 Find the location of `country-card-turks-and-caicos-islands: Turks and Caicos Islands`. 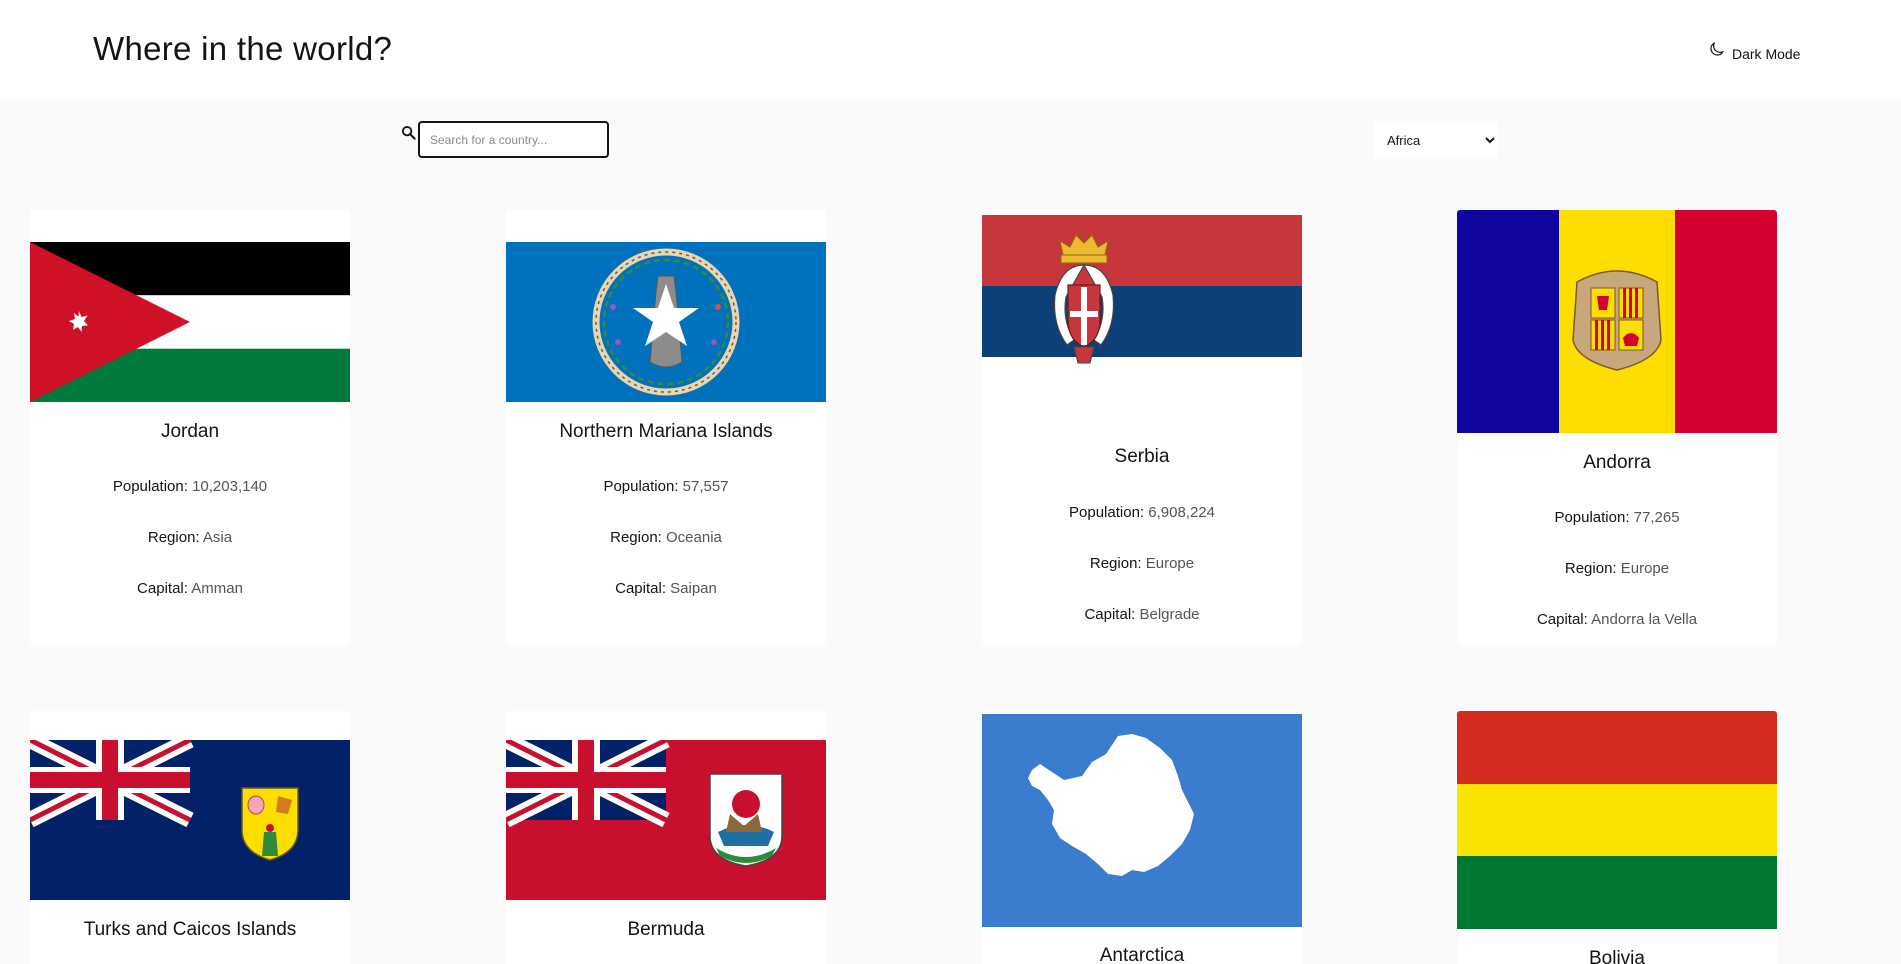

country-card-turks-and-caicos-islands: Turks and Caicos Islands is located at coordinates (190, 837).